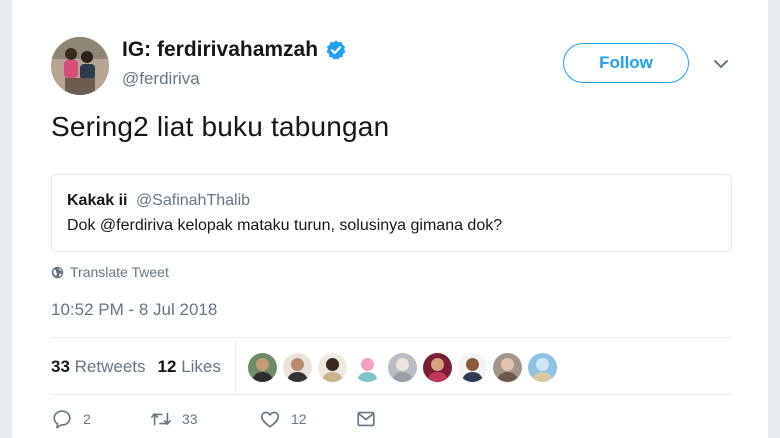 The height and width of the screenshot is (438, 780). I want to click on retweet-icon, so click(161, 419).